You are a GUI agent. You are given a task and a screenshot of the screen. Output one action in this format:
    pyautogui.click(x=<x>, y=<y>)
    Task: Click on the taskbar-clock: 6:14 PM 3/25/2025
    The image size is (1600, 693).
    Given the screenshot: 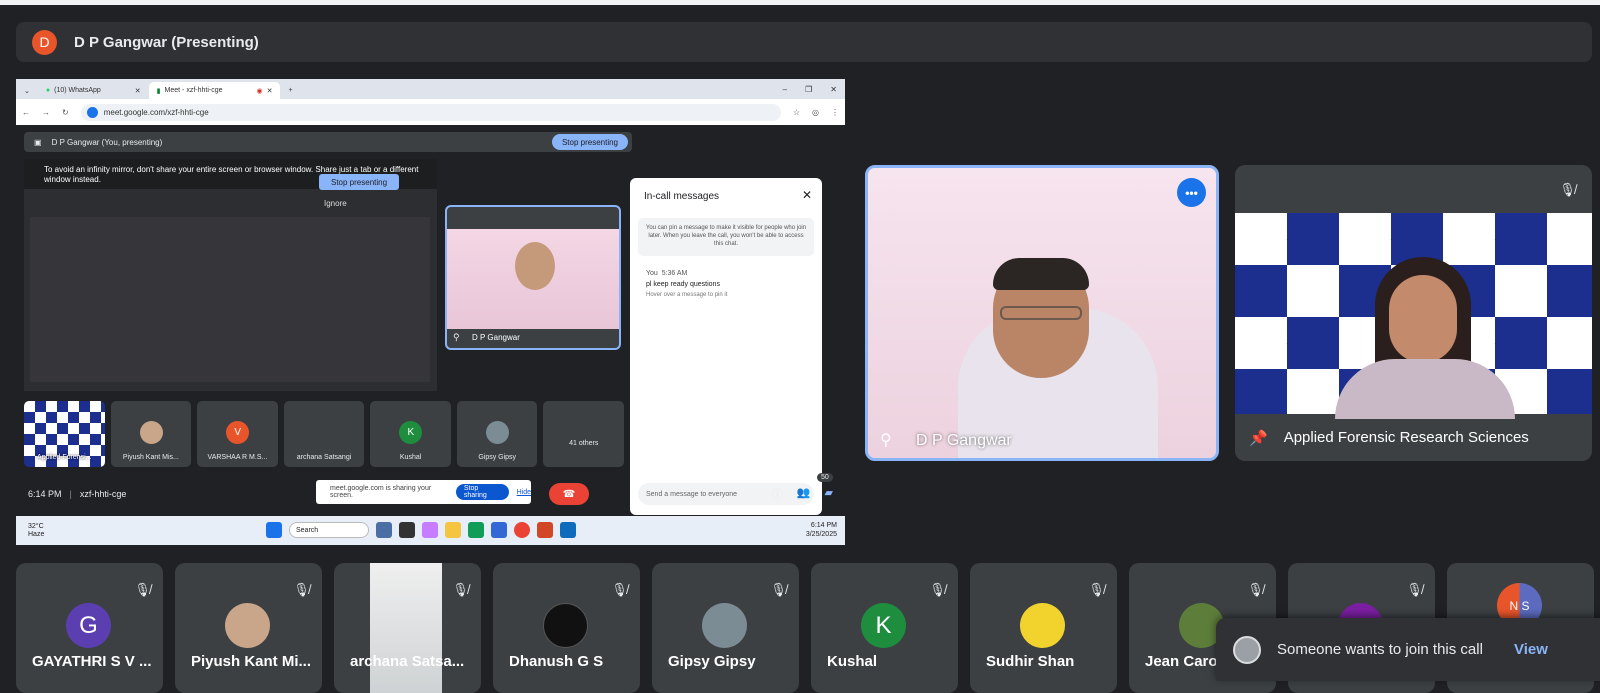 What is the action you would take?
    pyautogui.click(x=821, y=530)
    